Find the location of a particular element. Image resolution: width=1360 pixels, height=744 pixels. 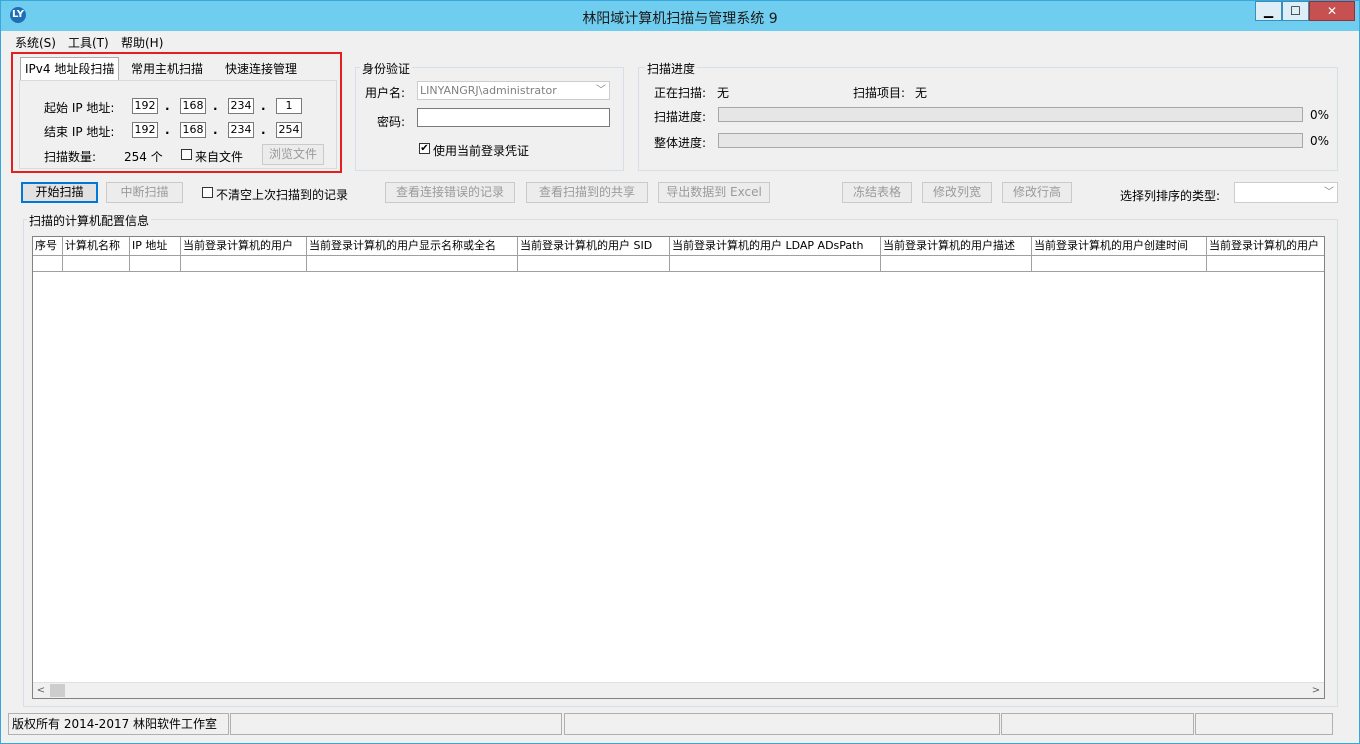

horizontal-scrollbar: < > is located at coordinates (678, 690).